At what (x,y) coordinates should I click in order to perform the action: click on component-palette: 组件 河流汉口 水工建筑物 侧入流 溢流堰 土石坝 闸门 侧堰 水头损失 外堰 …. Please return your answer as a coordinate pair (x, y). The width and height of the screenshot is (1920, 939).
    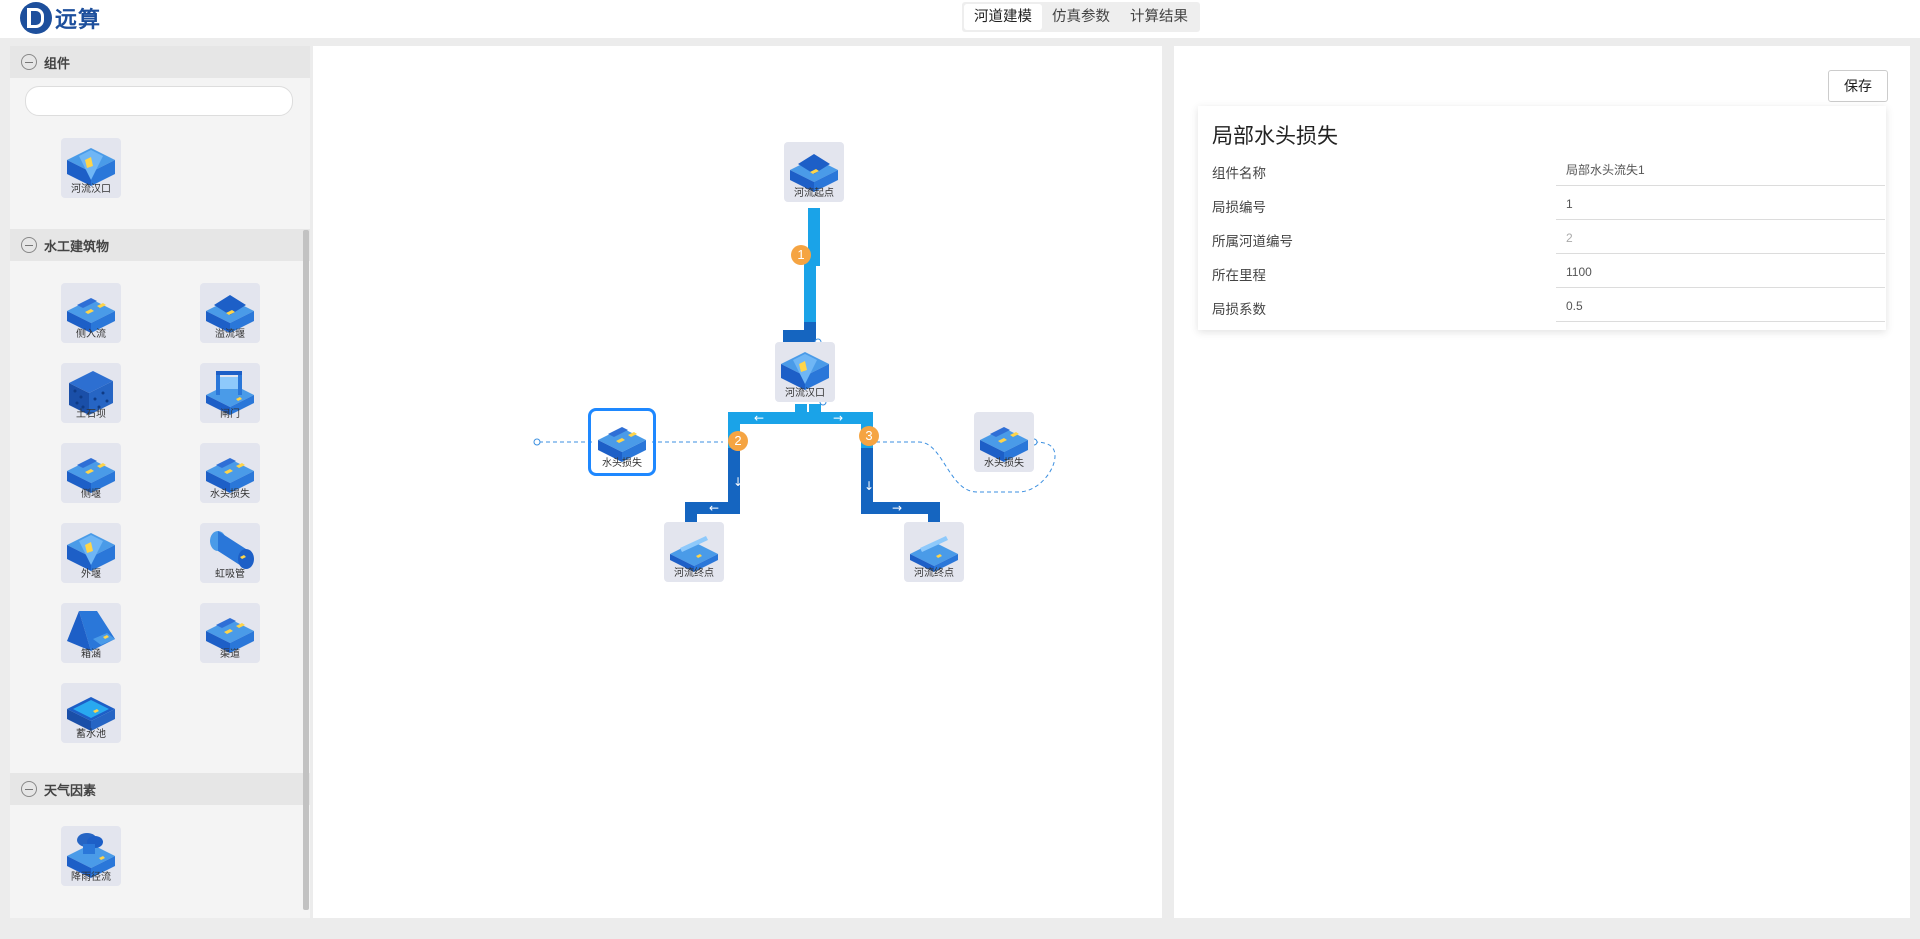
    Looking at the image, I should click on (160, 482).